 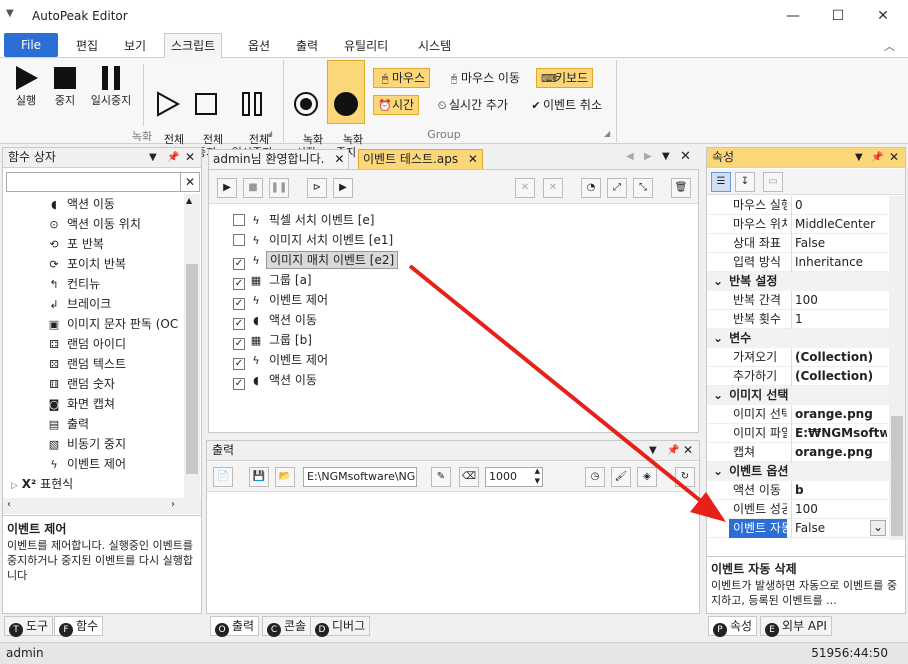 I want to click on property-row: 이미지 파일 E:₩NGMsoftware, so click(x=798, y=433).